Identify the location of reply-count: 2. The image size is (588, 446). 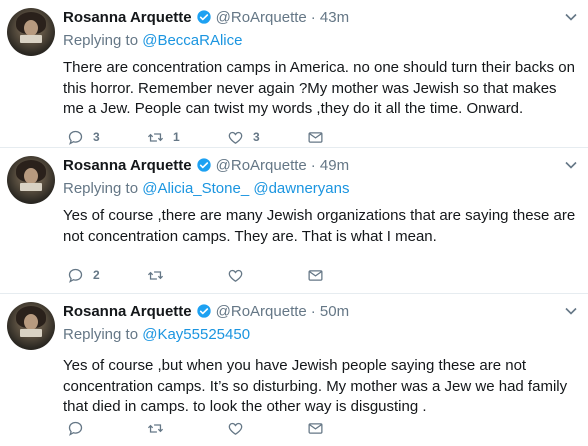
(96, 275).